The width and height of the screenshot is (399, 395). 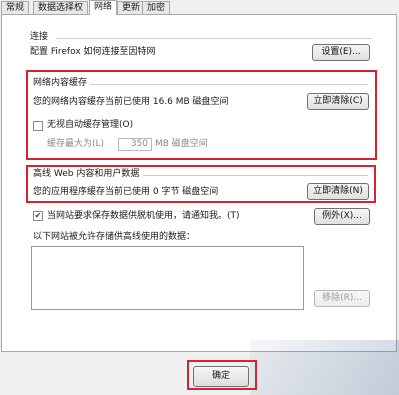 What do you see at coordinates (255, 175) in the screenshot?
I see `offline-divider` at bounding box center [255, 175].